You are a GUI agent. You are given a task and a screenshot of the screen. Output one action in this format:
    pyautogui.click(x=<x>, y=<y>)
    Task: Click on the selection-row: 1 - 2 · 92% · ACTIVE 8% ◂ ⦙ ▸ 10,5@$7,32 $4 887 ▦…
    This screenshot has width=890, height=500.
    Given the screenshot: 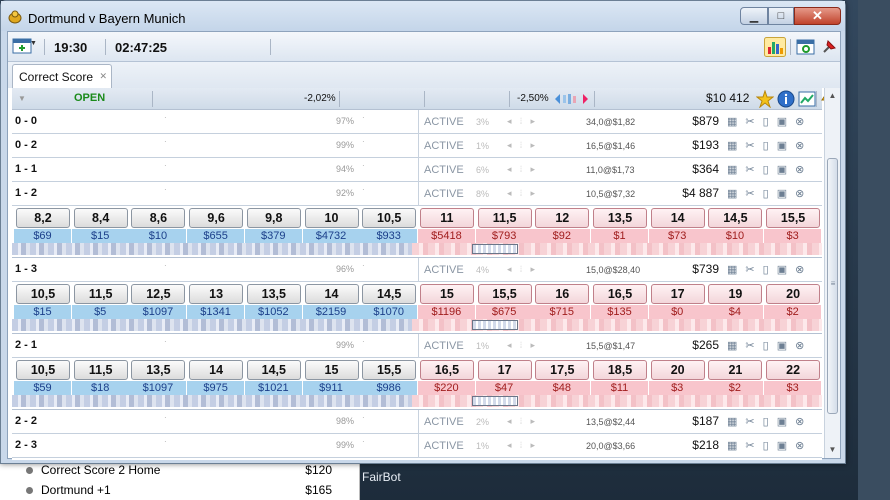 What is the action you would take?
    pyautogui.click(x=417, y=194)
    